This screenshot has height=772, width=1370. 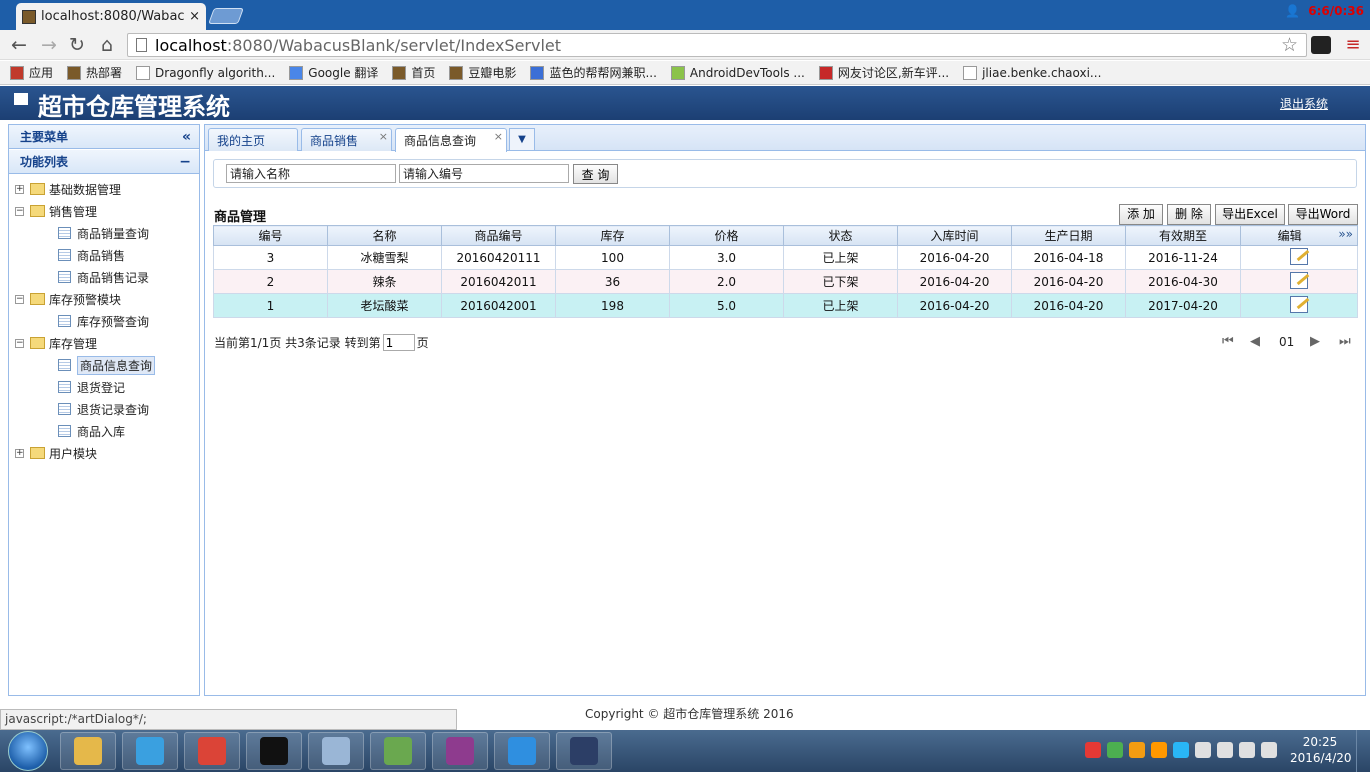 I want to click on bookmark-star-icon: ☆, so click(x=1289, y=45).